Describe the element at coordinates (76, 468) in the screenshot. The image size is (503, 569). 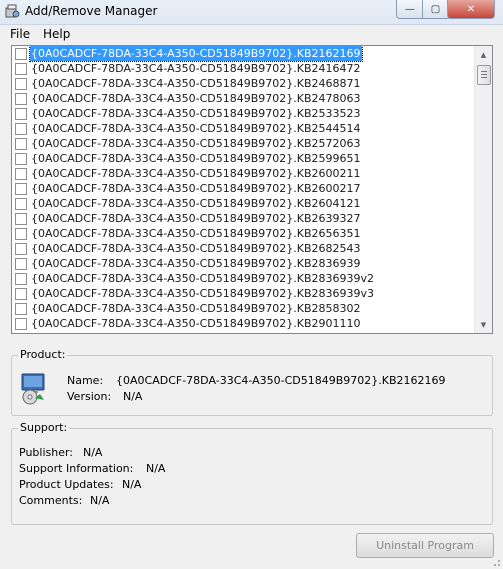
I see `support-info-label: Support Information:` at that location.